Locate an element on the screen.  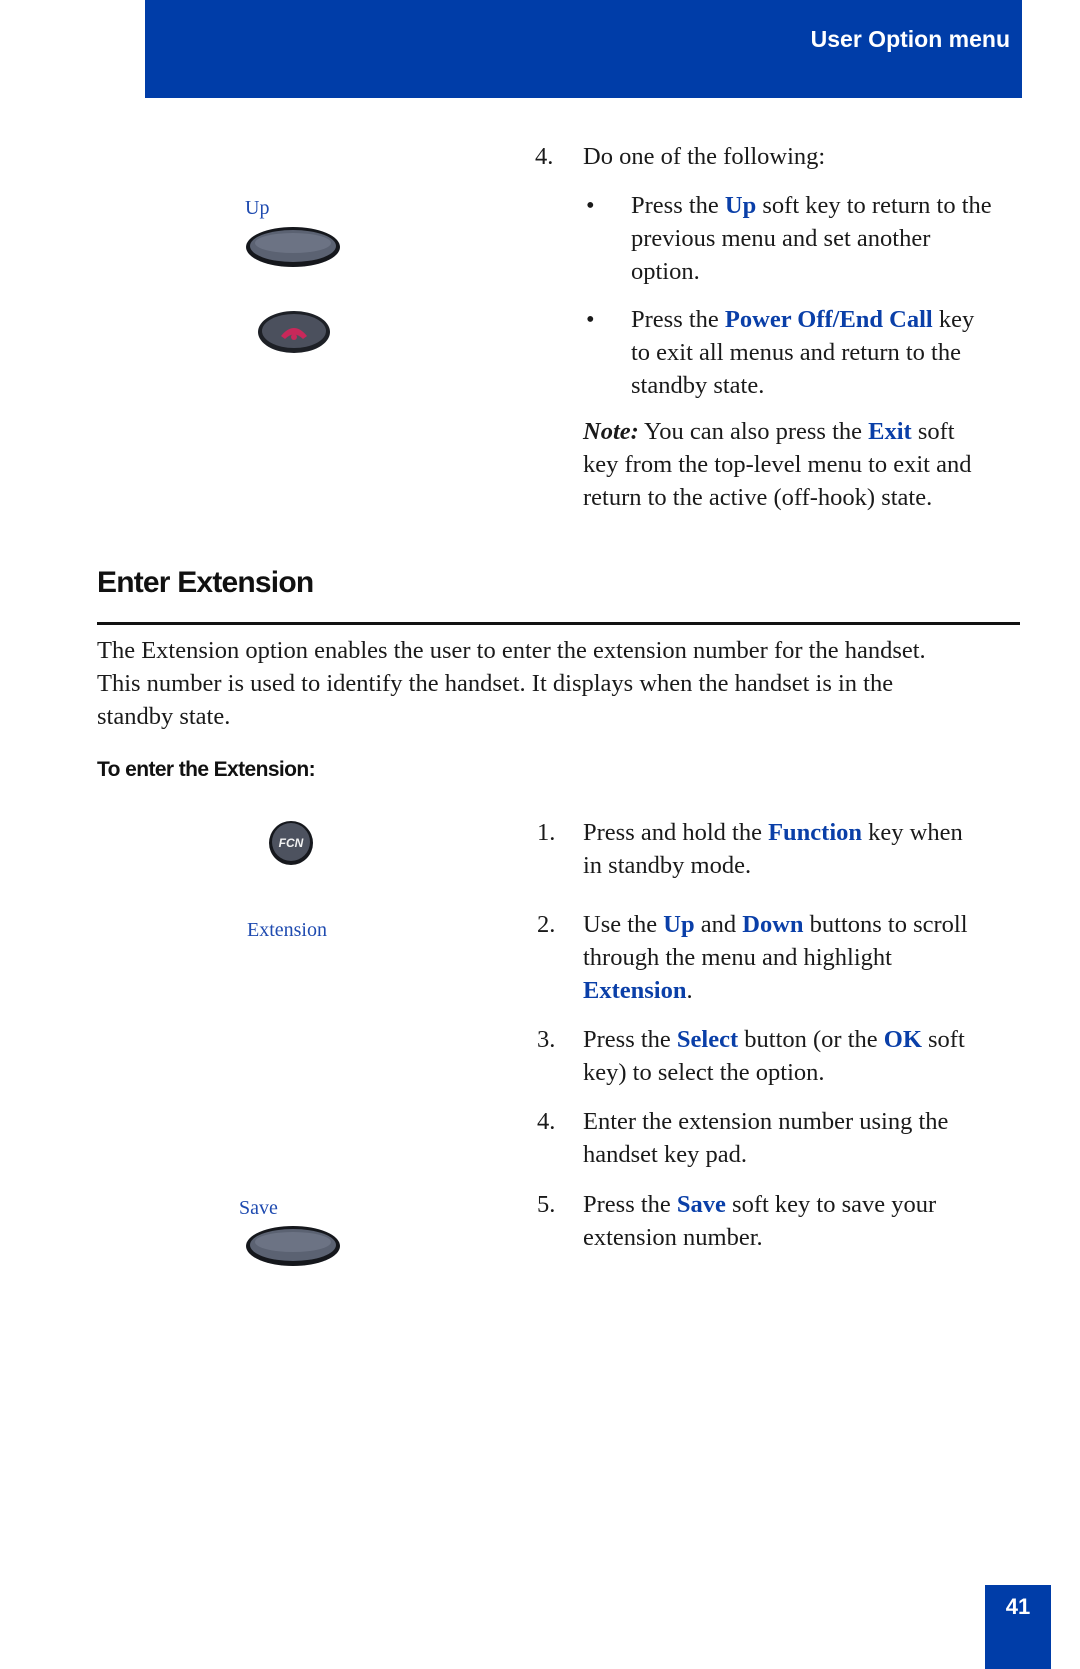
keyword-function: Function is located at coordinates (815, 832).